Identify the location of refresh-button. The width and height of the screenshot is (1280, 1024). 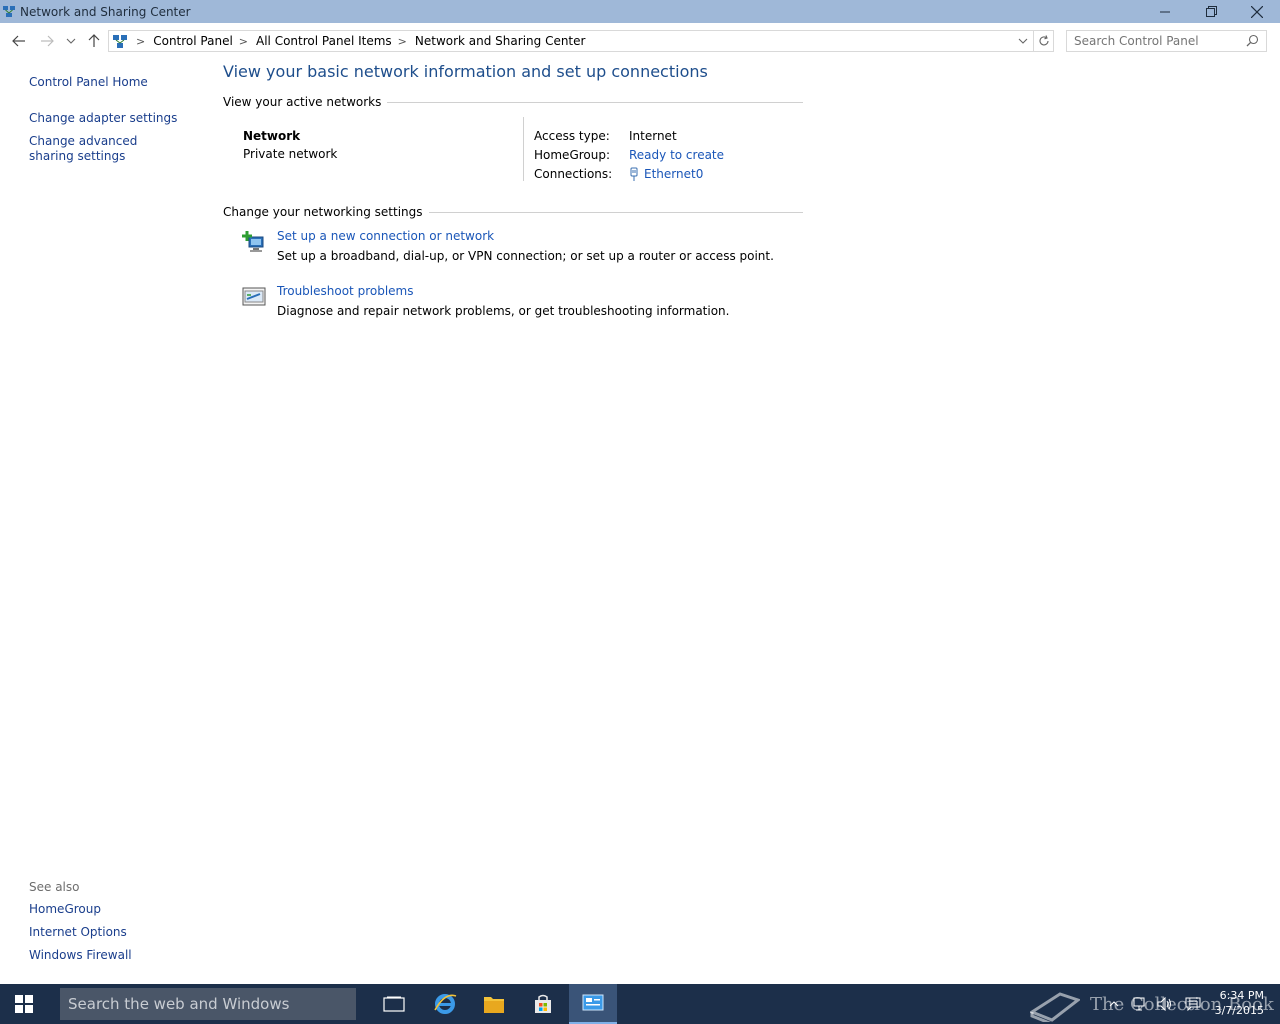
(1044, 41).